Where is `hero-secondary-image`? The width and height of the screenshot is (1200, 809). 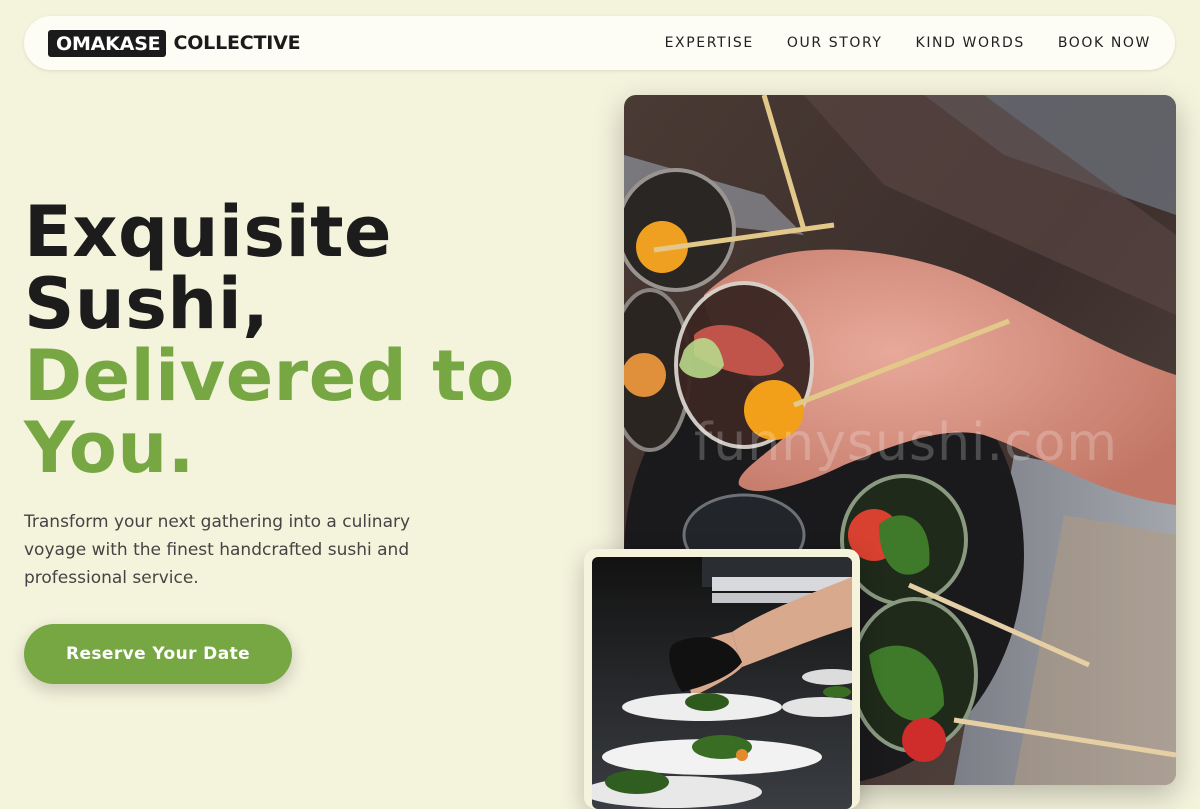 hero-secondary-image is located at coordinates (722, 683).